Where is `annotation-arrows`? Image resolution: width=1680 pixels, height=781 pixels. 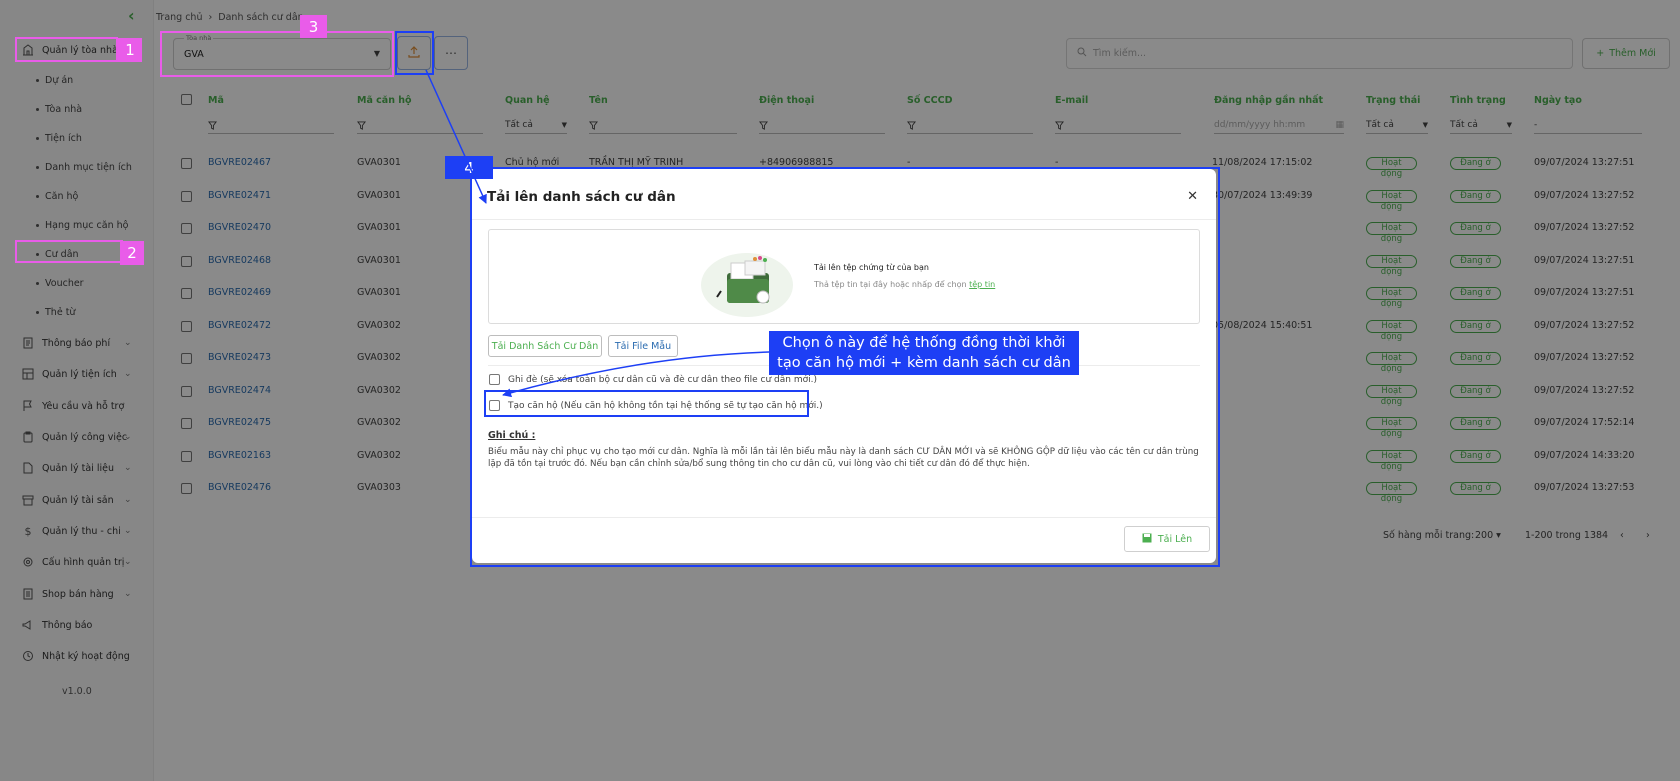 annotation-arrows is located at coordinates (597, 233).